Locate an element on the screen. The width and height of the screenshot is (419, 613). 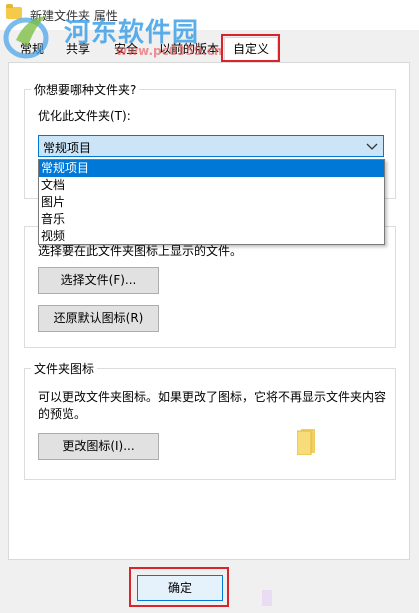
ok-button: 确定 is located at coordinates (180, 588).